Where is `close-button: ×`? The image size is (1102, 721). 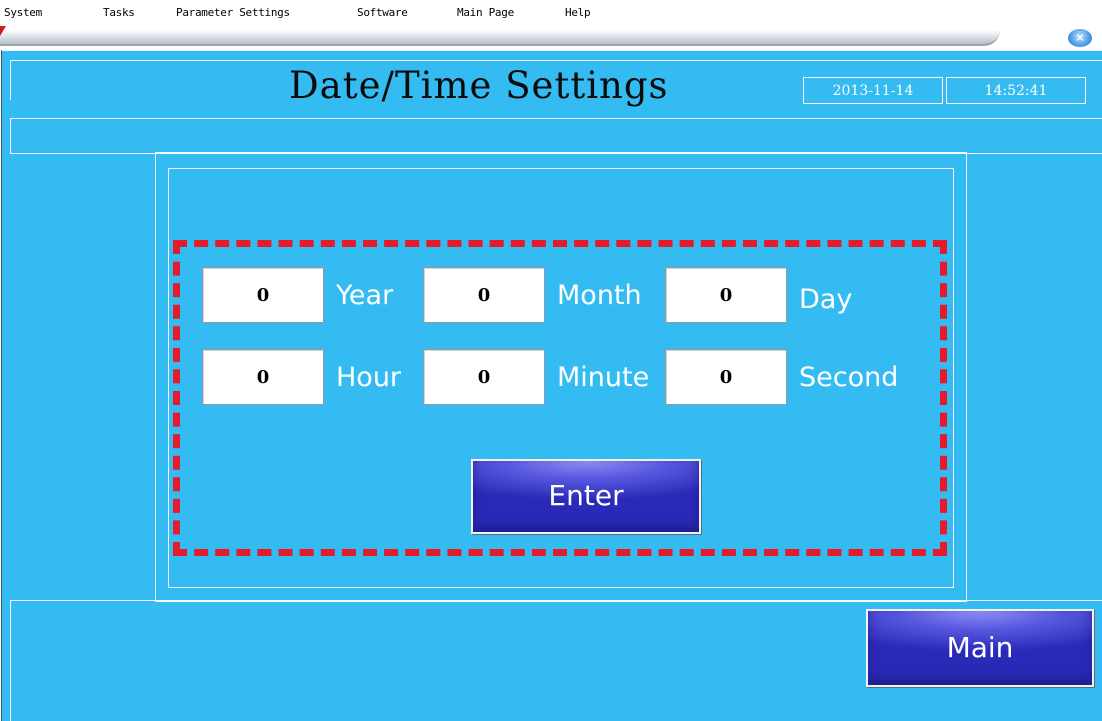
close-button: × is located at coordinates (1080, 38).